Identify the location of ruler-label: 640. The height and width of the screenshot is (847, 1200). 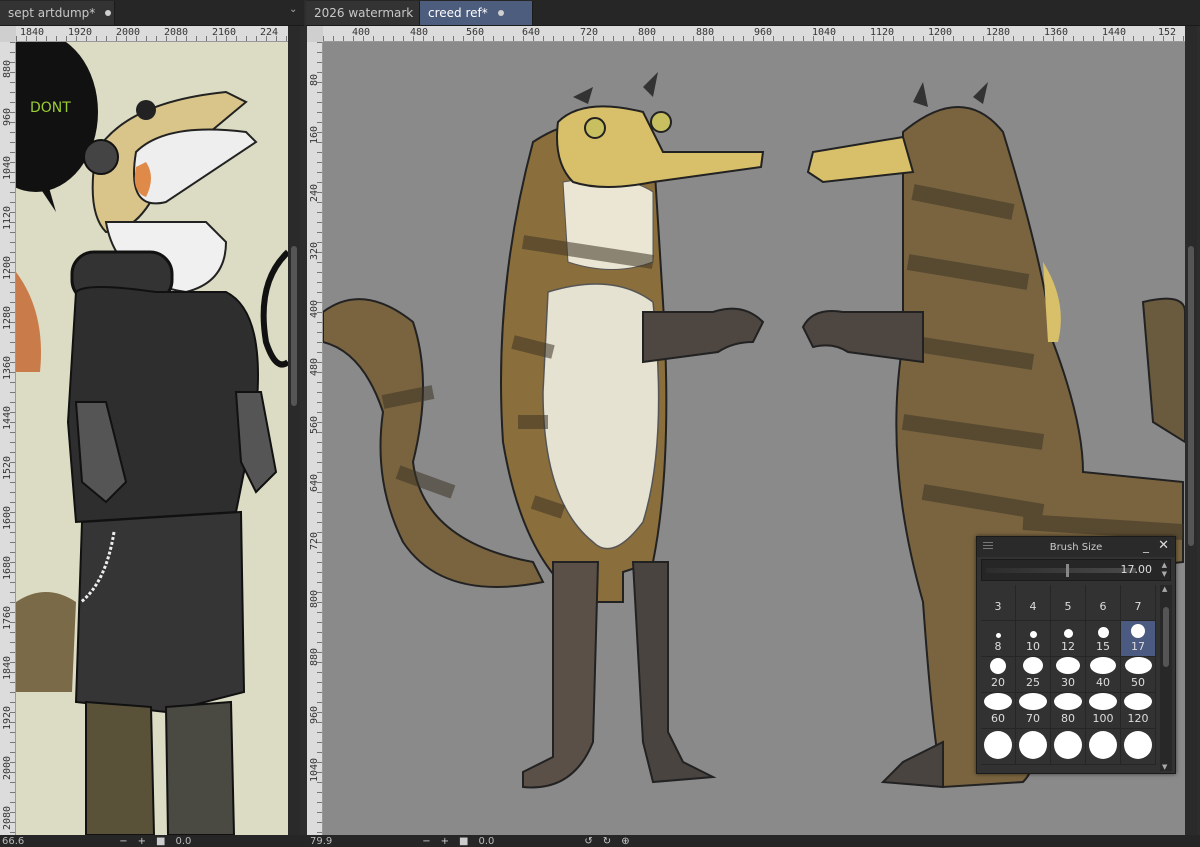
(314, 482).